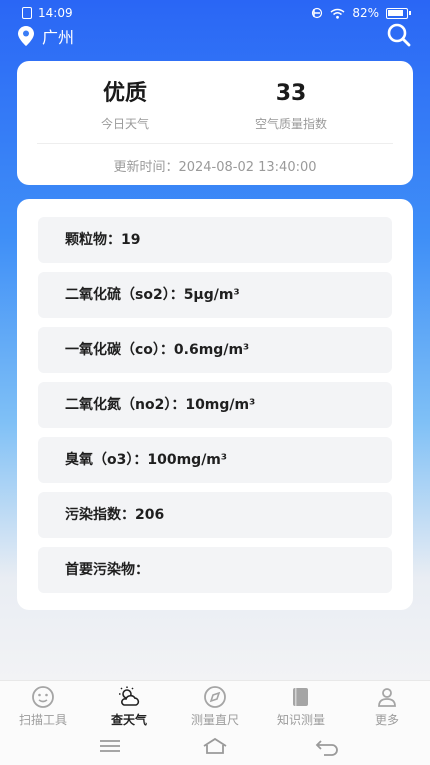 This screenshot has height=765, width=430. Describe the element at coordinates (215, 697) in the screenshot. I see `compass-icon` at that location.